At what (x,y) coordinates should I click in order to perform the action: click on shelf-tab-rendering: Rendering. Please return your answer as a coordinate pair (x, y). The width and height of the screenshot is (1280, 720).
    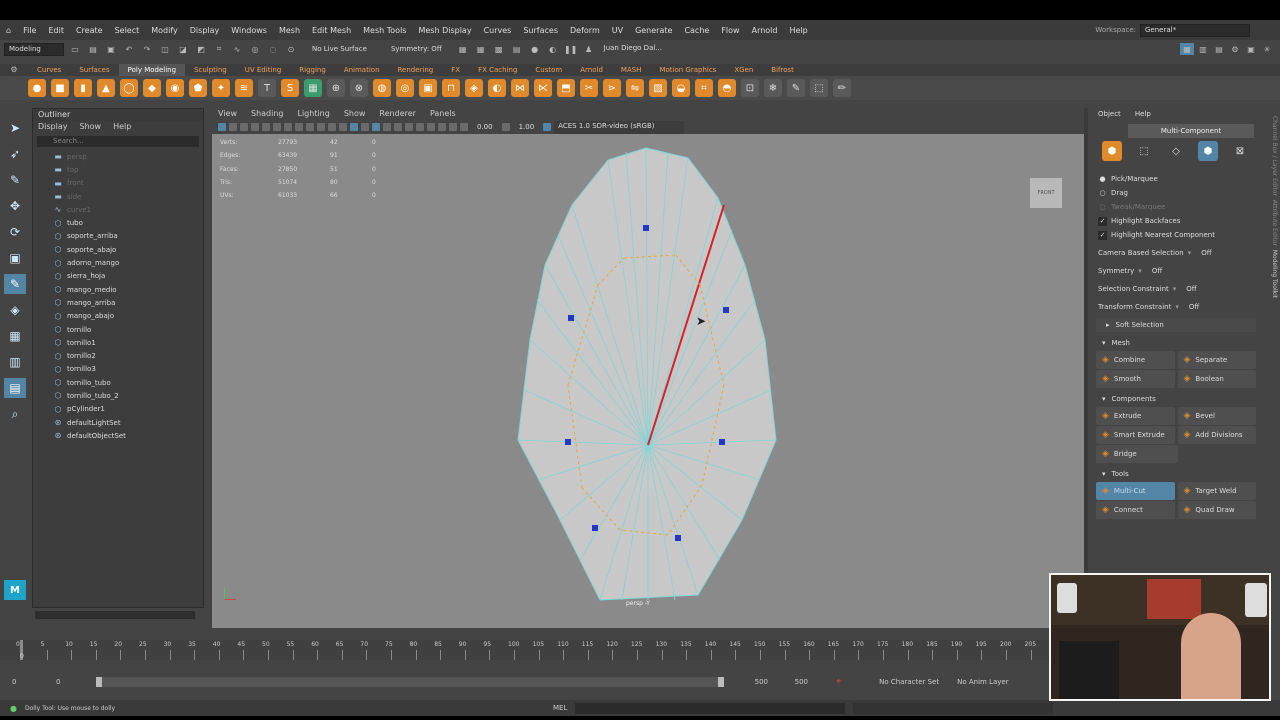
    Looking at the image, I should click on (416, 70).